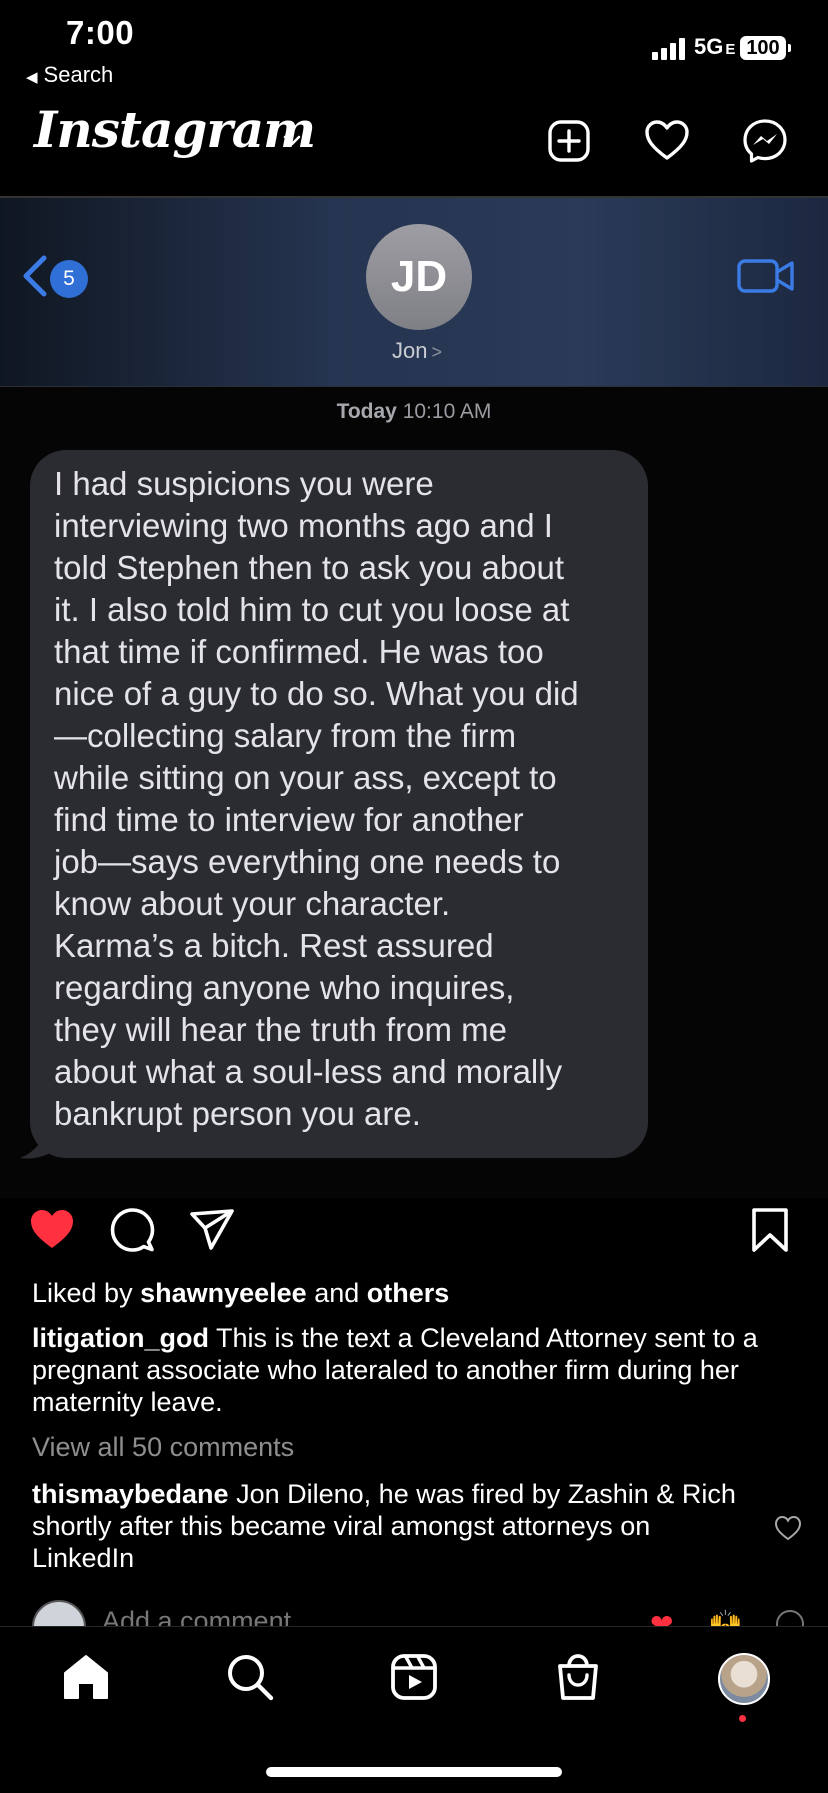 The width and height of the screenshot is (828, 1793). Describe the element at coordinates (790, 1618) in the screenshot. I see `info-icon` at that location.